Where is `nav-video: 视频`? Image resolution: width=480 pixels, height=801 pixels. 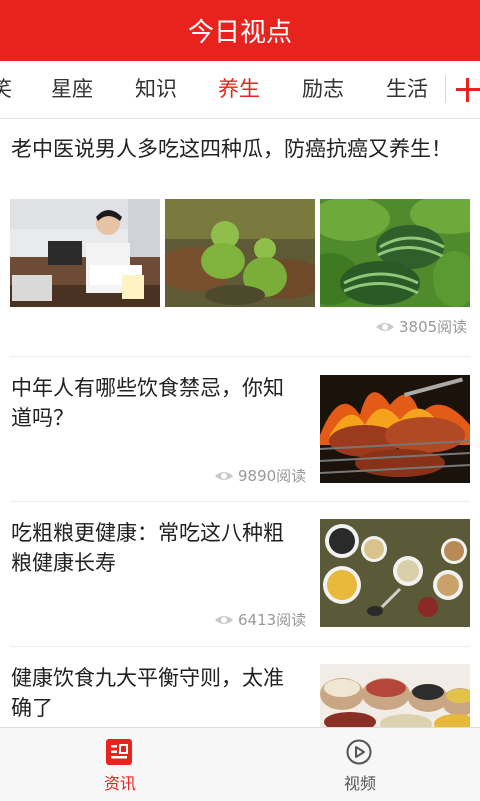
nav-video: 视频 is located at coordinates (360, 764).